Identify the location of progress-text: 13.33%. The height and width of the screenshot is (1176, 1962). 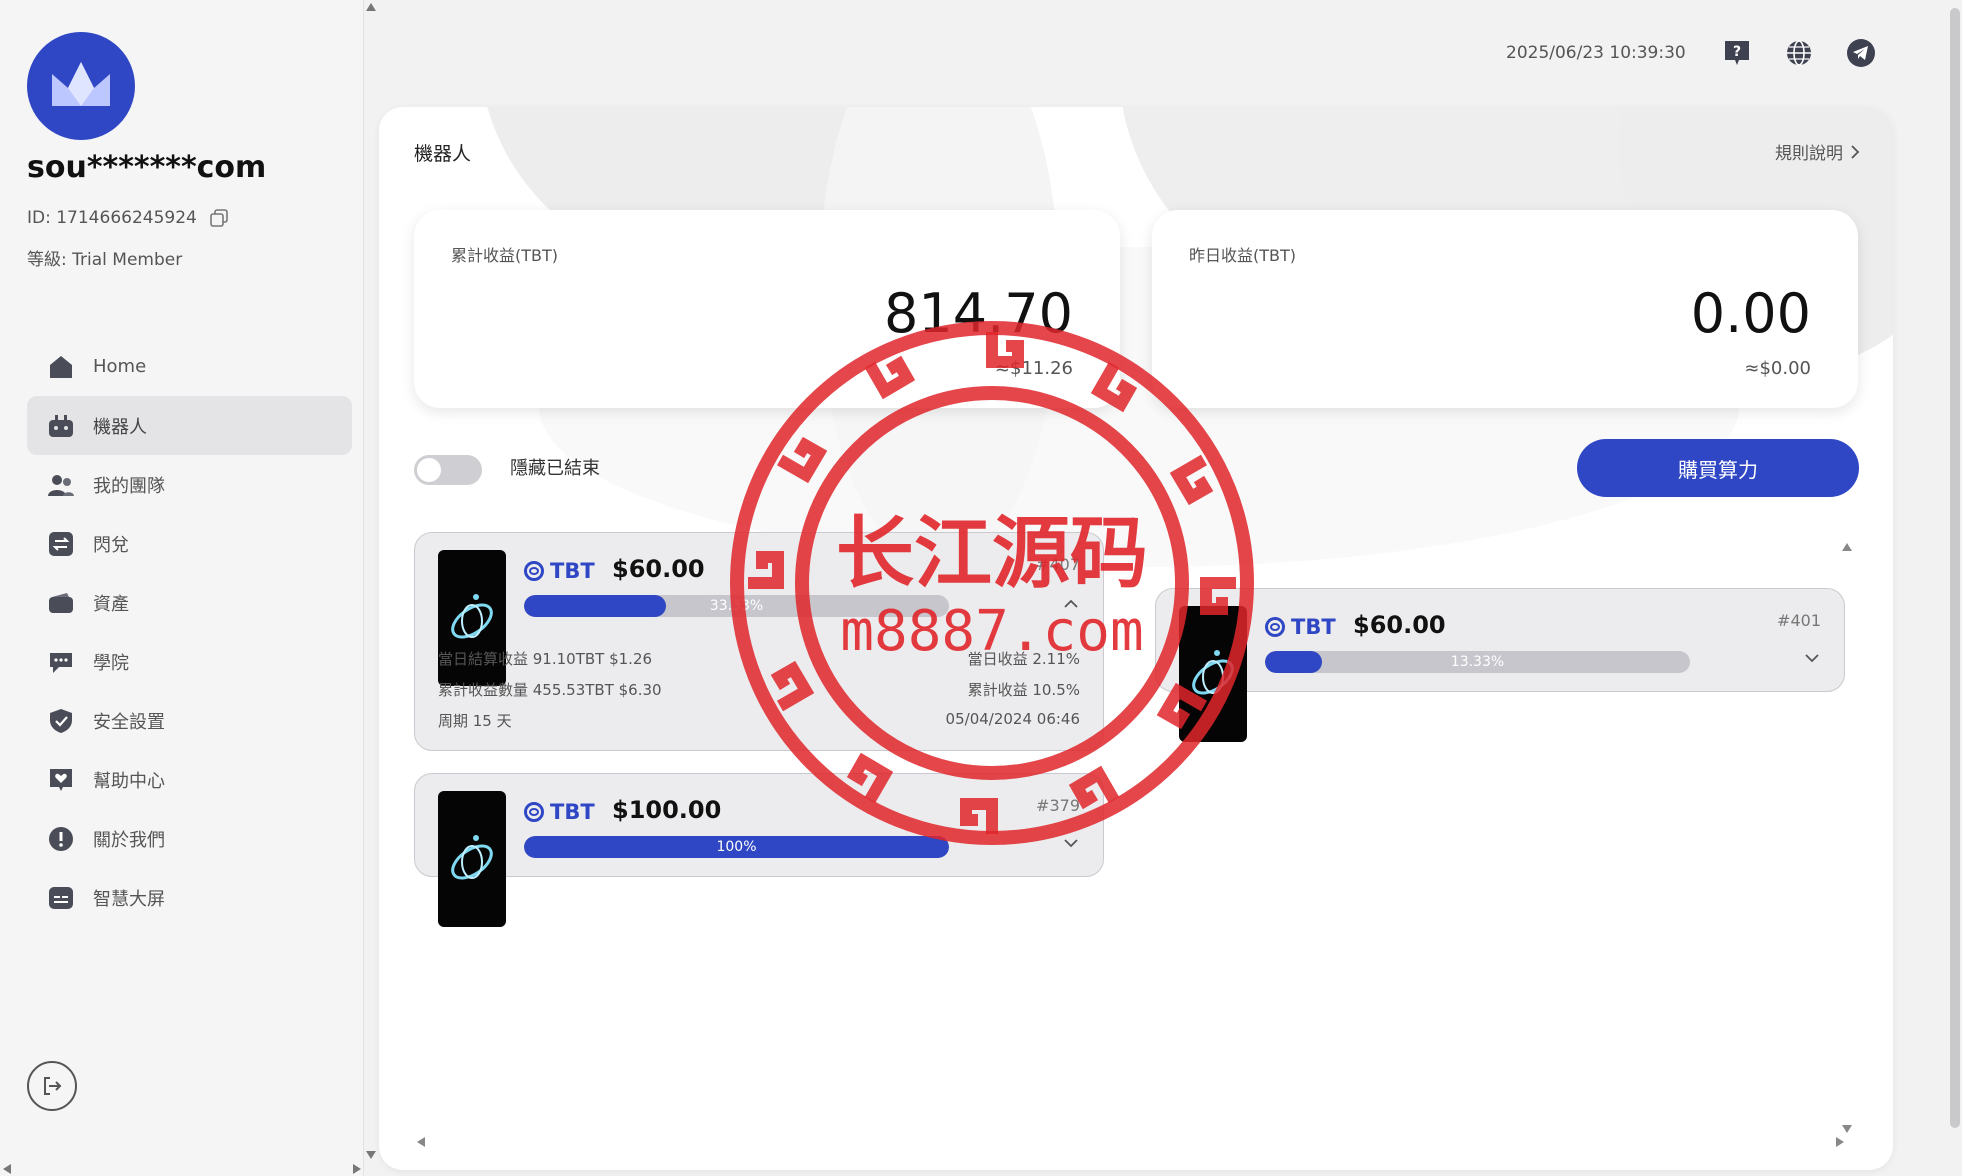
(1477, 662).